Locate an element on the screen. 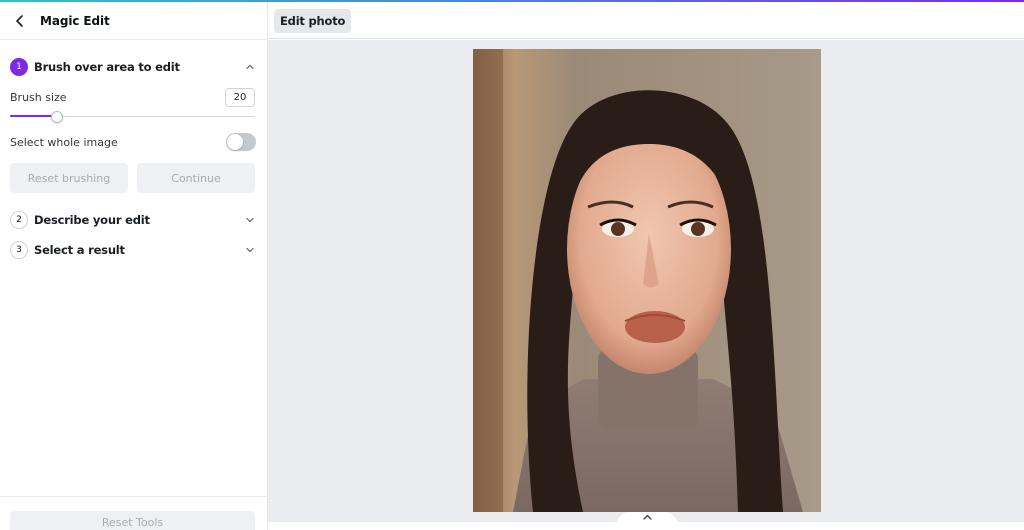 The height and width of the screenshot is (530, 1024). panel-footer: Reset Tools is located at coordinates (133, 513).